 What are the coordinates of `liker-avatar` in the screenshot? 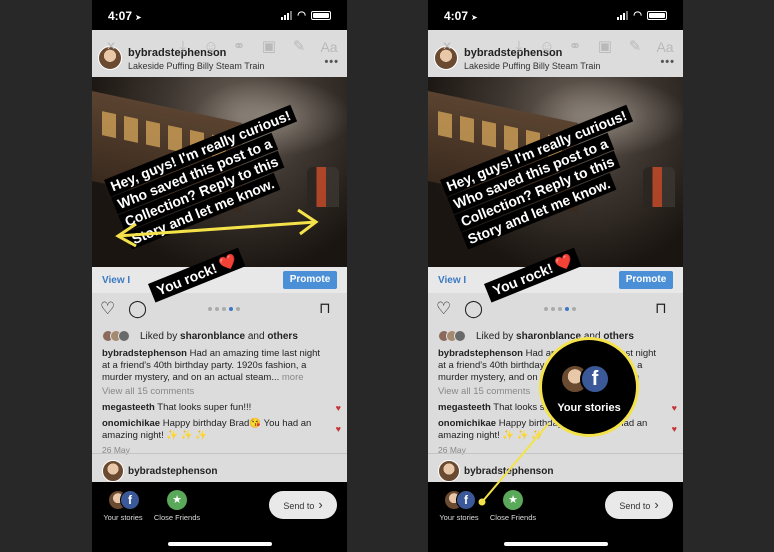 It's located at (124, 336).